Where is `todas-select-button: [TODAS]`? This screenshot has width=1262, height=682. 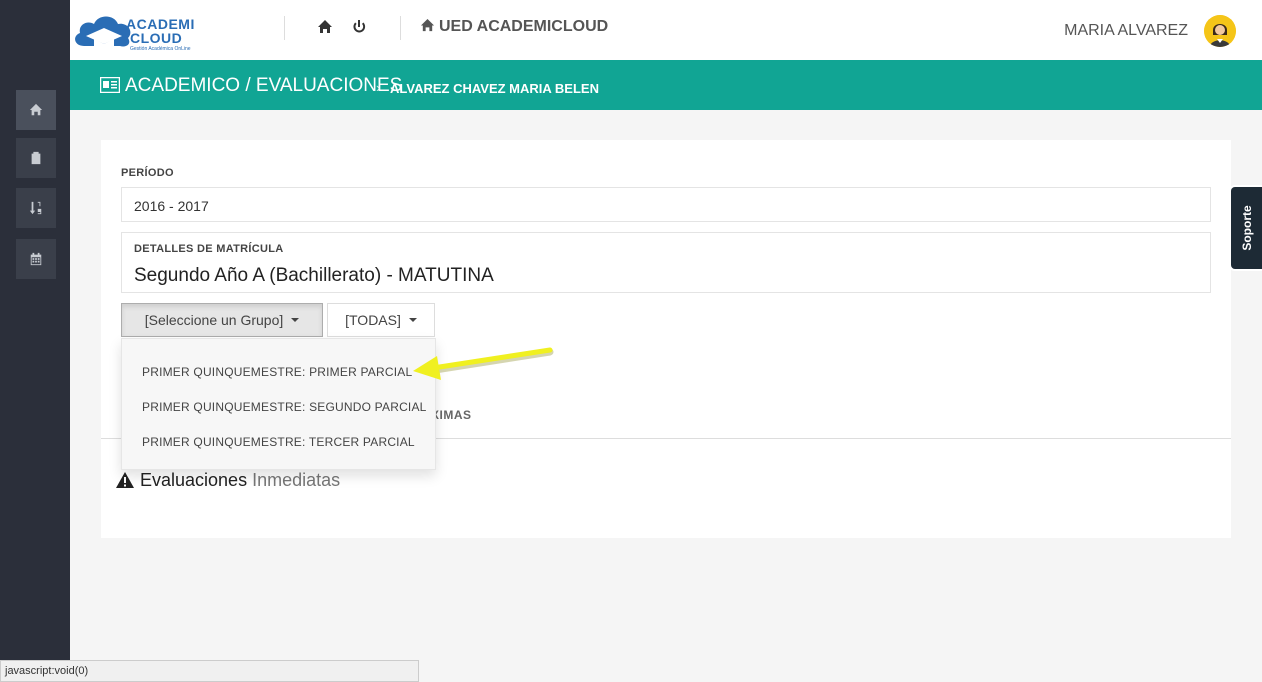 todas-select-button: [TODAS] is located at coordinates (381, 320).